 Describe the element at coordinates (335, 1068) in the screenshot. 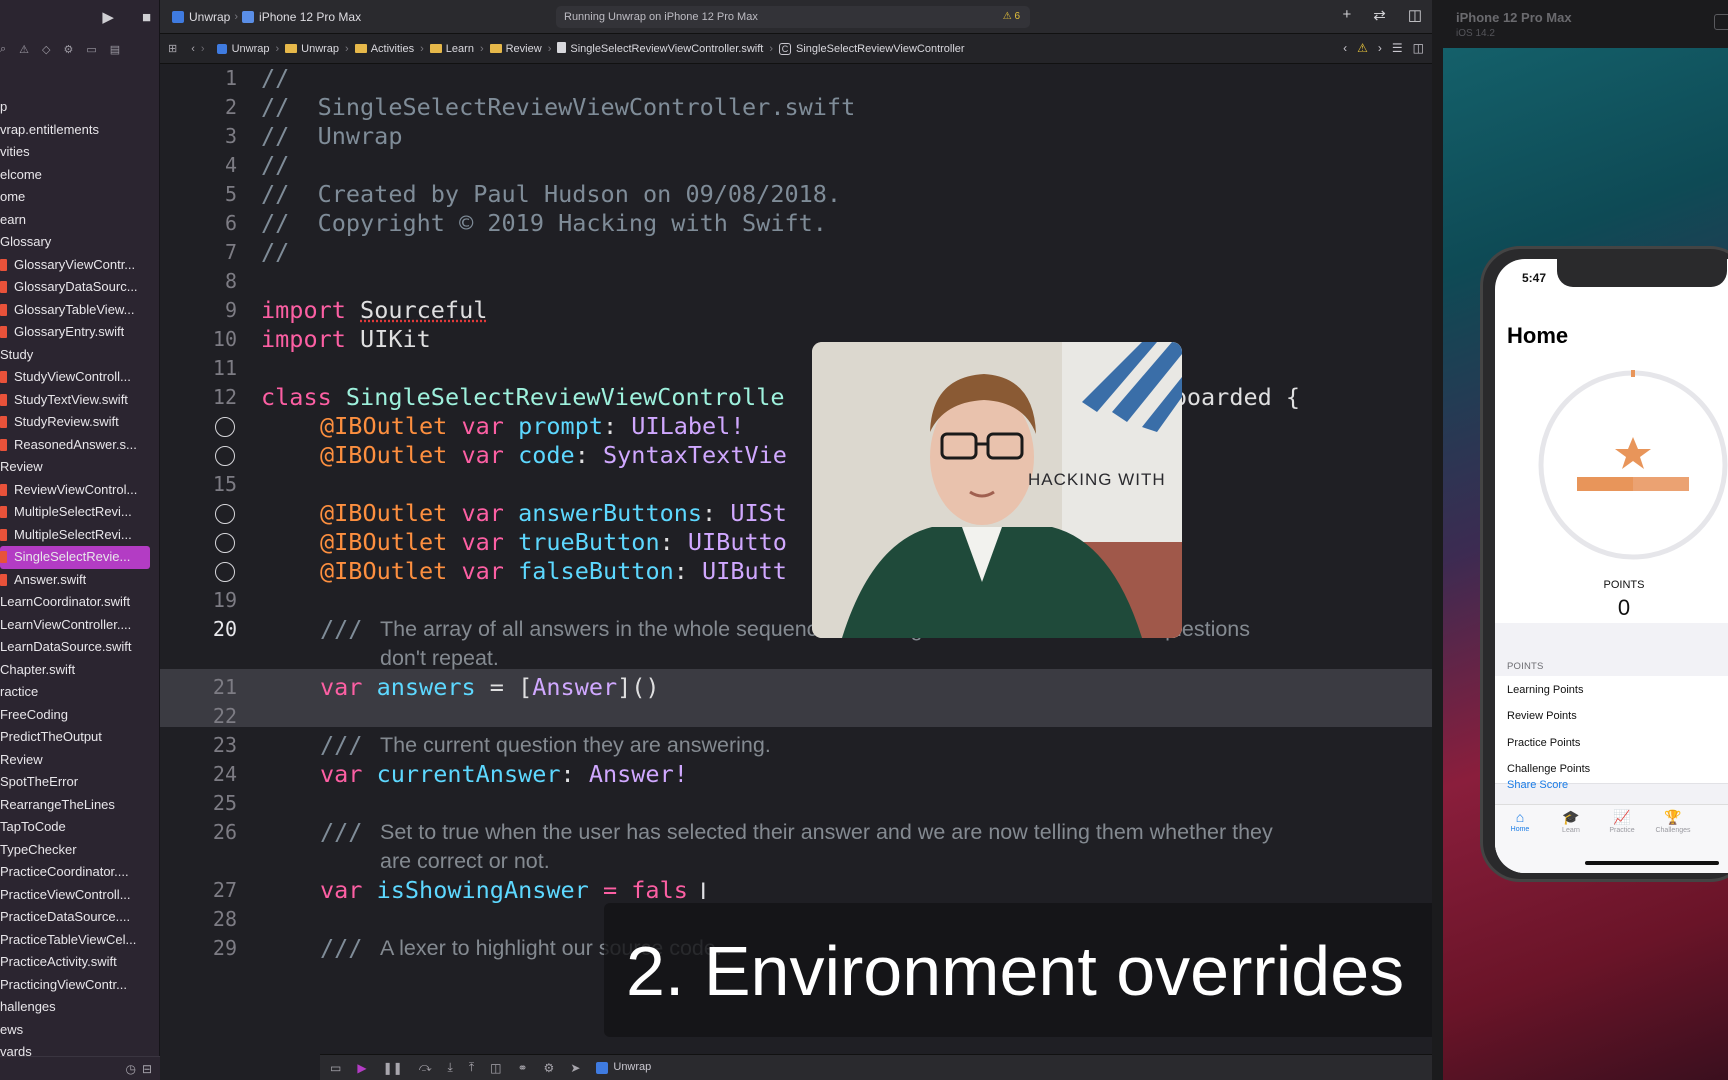

I see `toggle-console-icon: ▭` at that location.